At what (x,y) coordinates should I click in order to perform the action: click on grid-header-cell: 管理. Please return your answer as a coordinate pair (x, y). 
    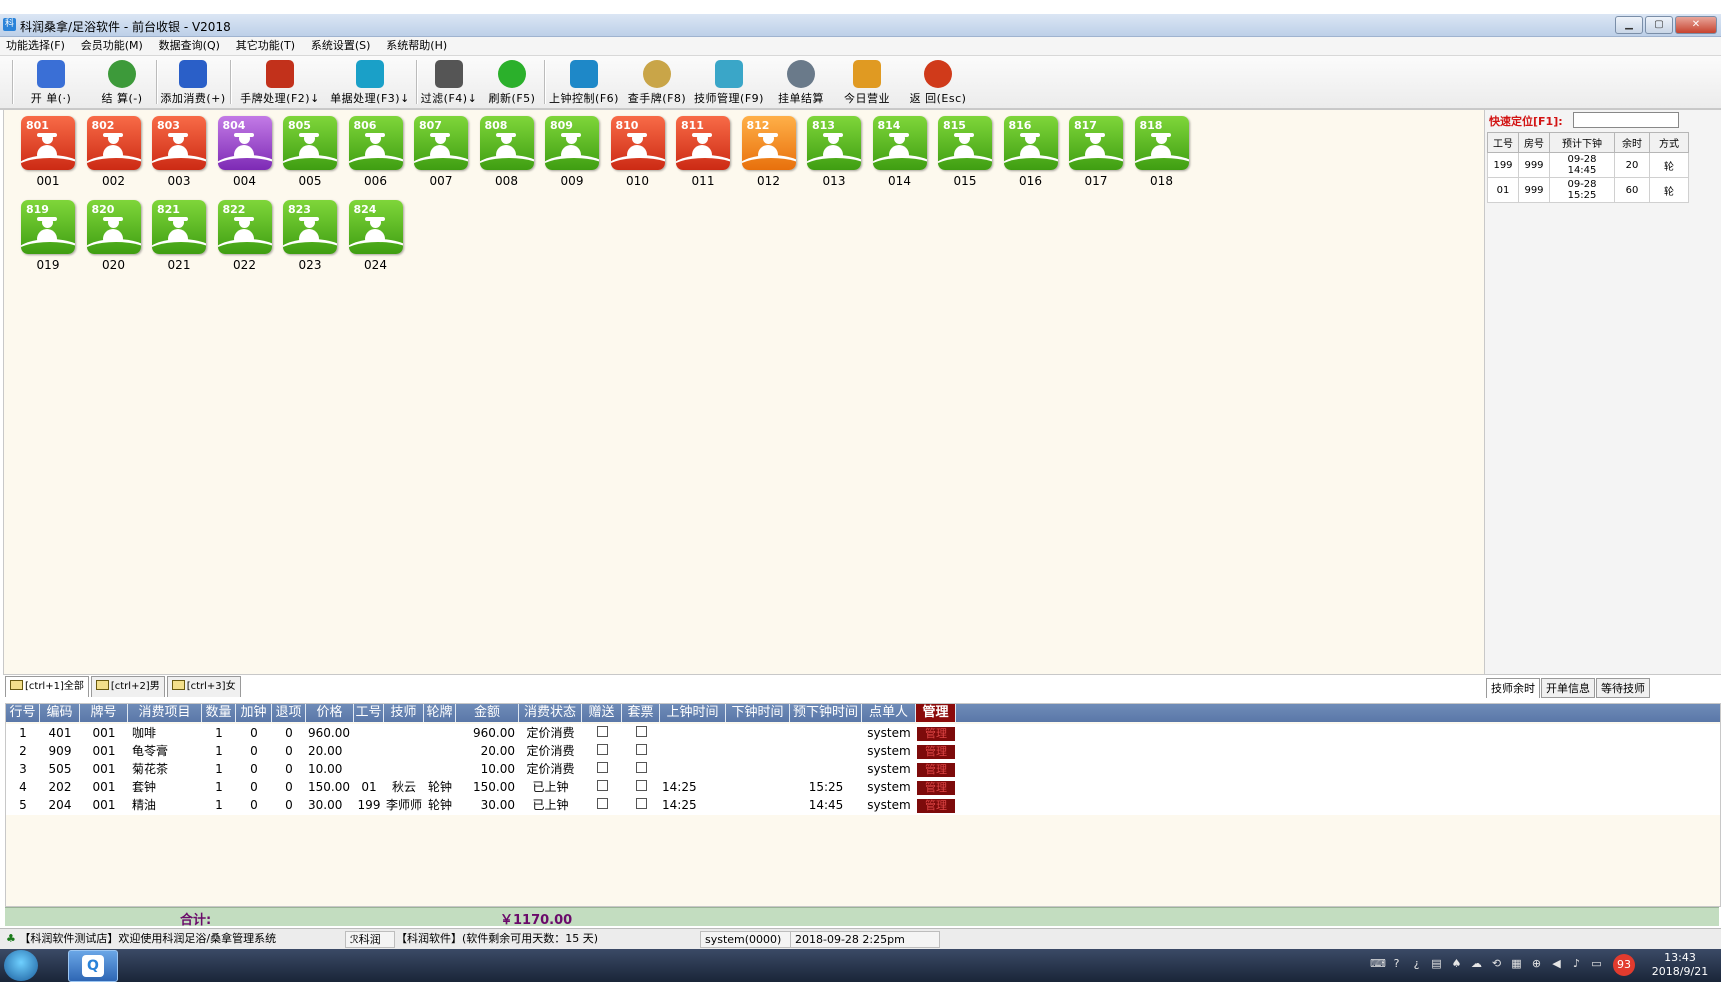
    Looking at the image, I should click on (936, 713).